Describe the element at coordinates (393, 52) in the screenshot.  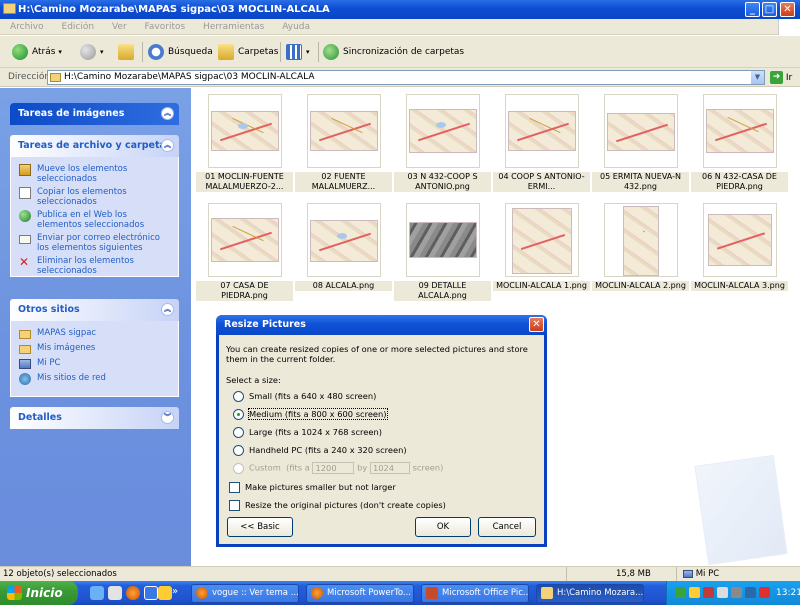
I see `sync-folders-button: Sincronización de carpetas` at that location.